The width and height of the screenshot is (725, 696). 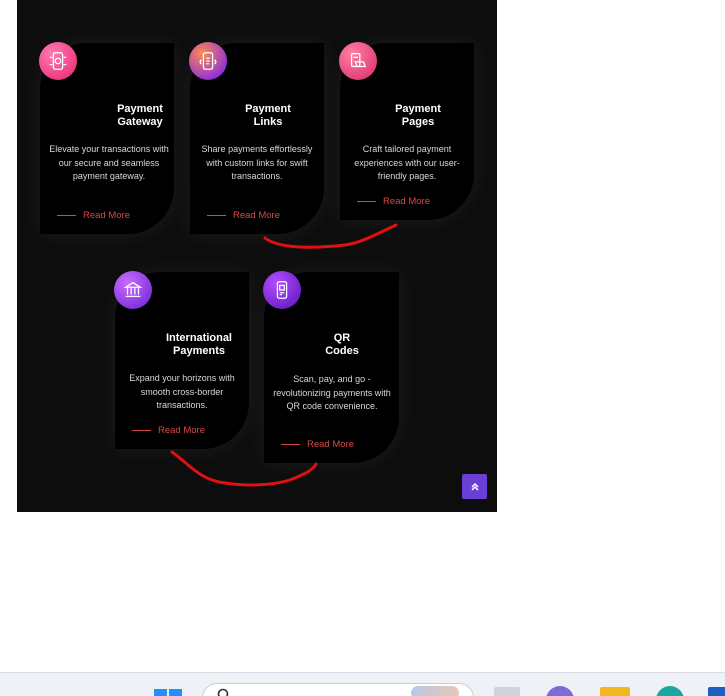 I want to click on card-title-line2: Codes, so click(x=342, y=351).